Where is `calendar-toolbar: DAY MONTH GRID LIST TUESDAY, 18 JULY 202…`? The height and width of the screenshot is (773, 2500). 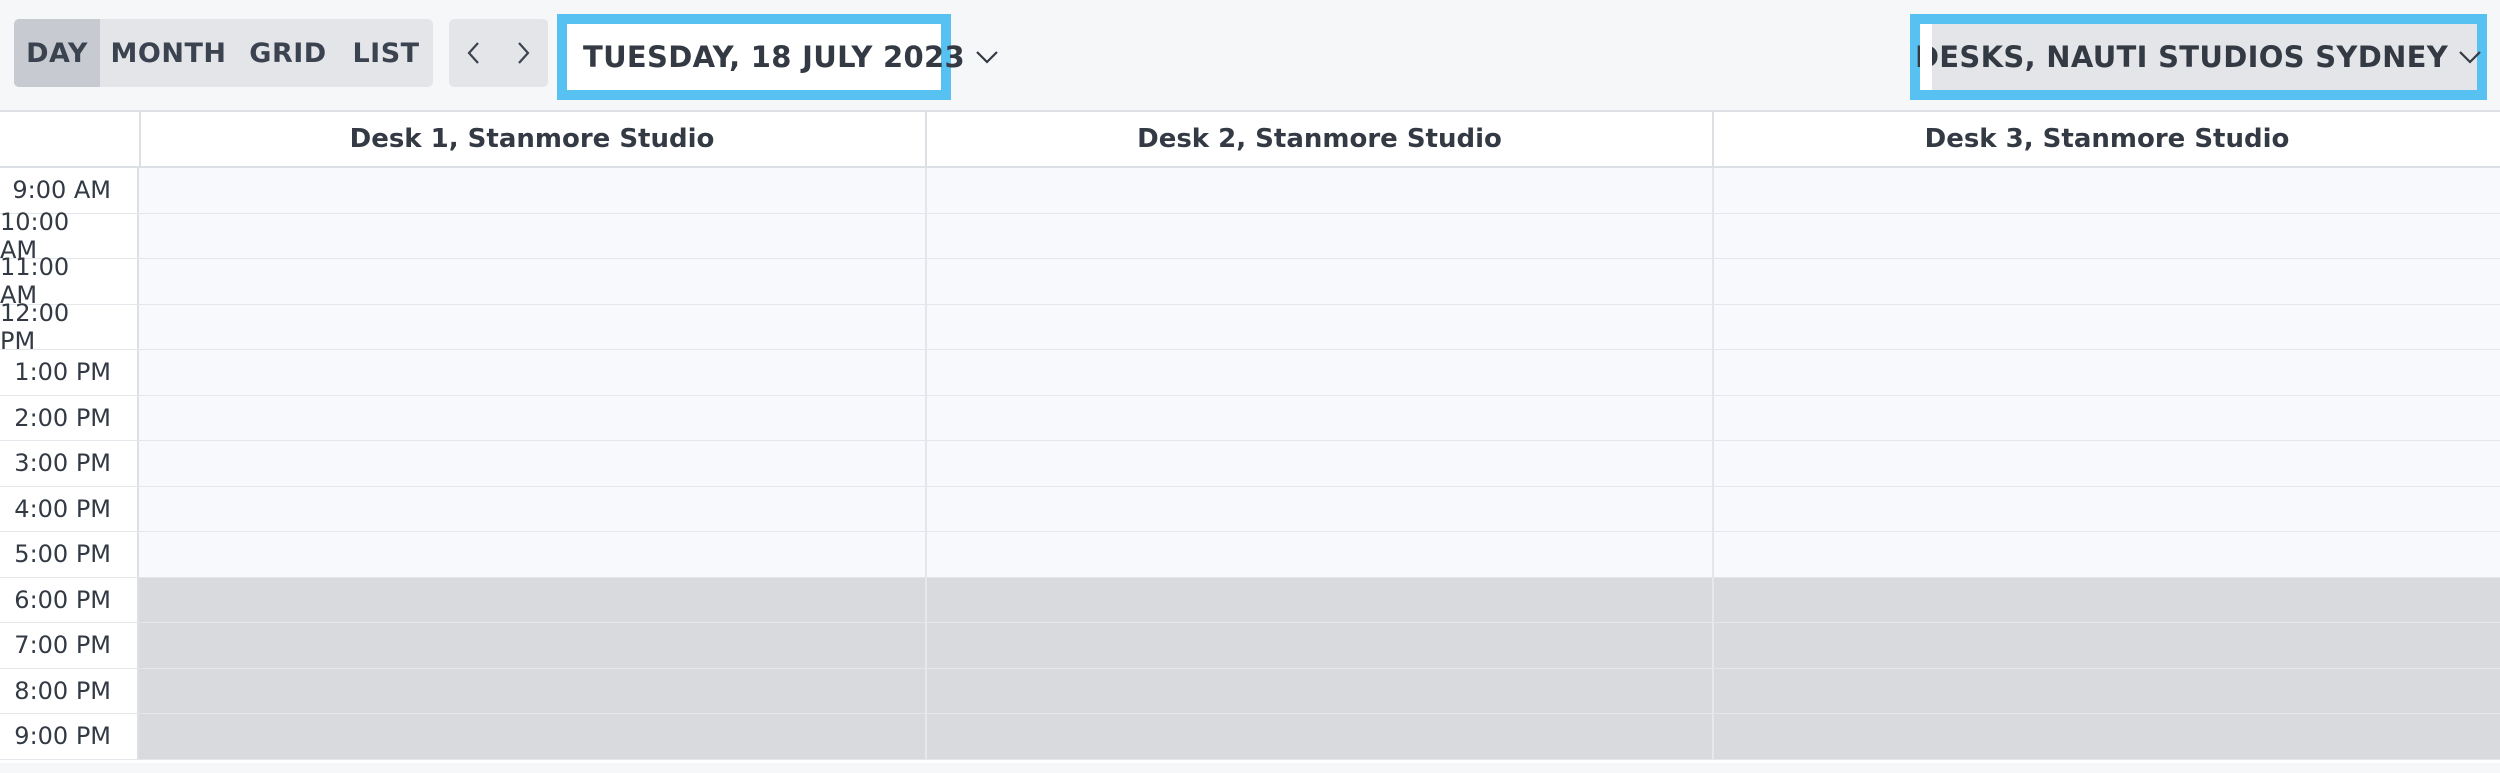 calendar-toolbar: DAY MONTH GRID LIST TUESDAY, 18 JULY 202… is located at coordinates (1250, 55).